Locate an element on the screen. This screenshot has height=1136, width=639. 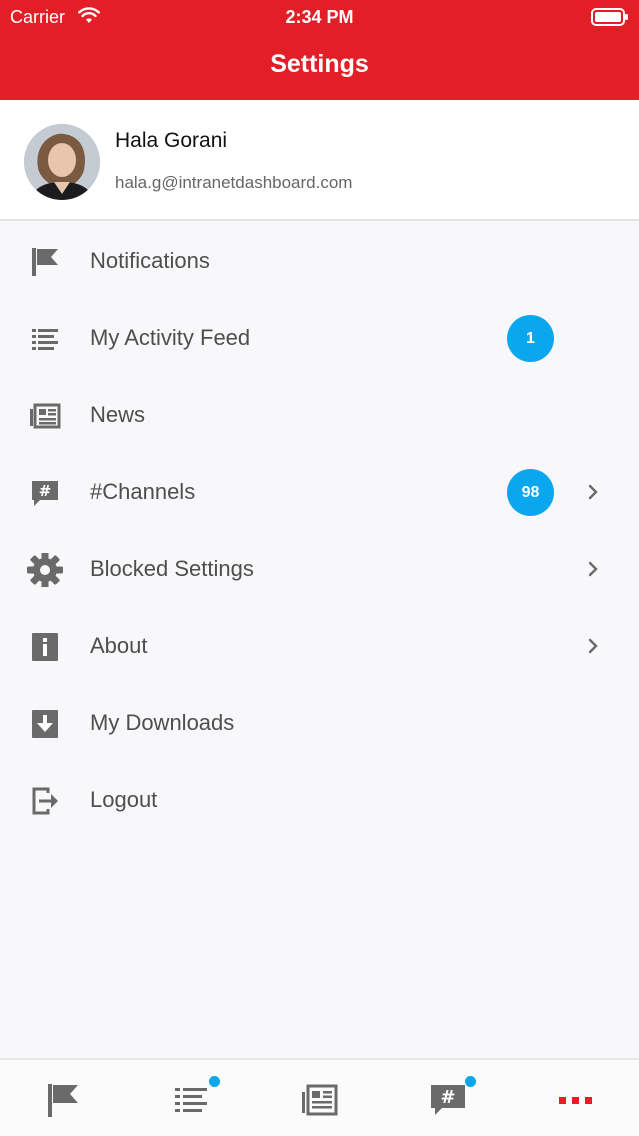
app-header: Carrier 2:34 PM Settings is located at coordinates (319, 50).